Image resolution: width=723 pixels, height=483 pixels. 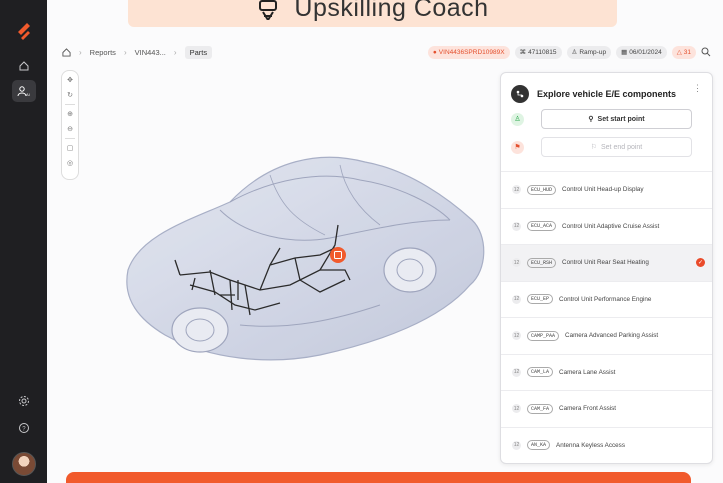 What do you see at coordinates (70, 148) in the screenshot?
I see `frame-icon: ▢` at bounding box center [70, 148].